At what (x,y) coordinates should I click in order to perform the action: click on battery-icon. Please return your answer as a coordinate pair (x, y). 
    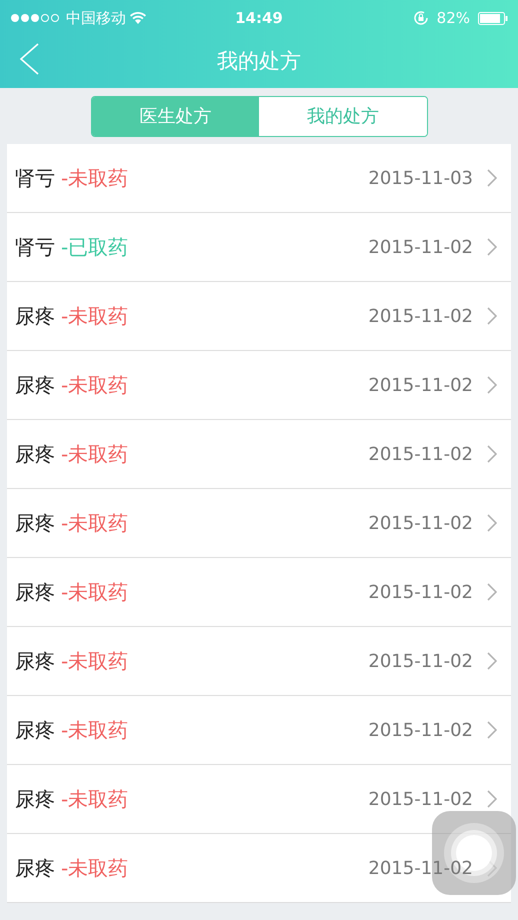
    Looking at the image, I should click on (493, 18).